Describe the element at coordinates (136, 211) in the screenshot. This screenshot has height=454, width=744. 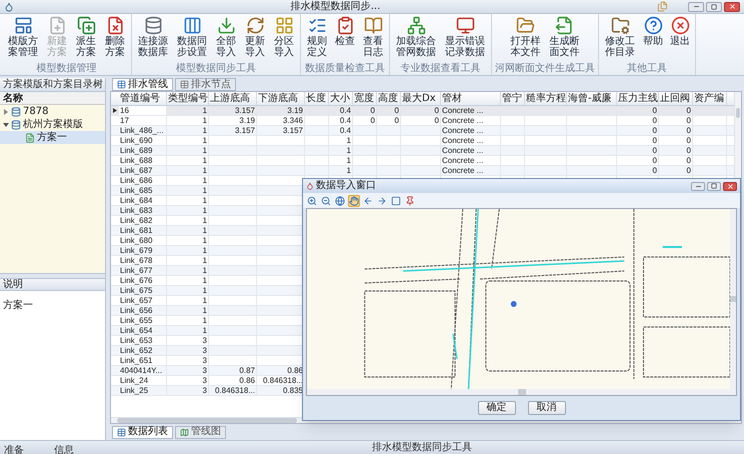
I see `table-cell-text: Link_683` at that location.